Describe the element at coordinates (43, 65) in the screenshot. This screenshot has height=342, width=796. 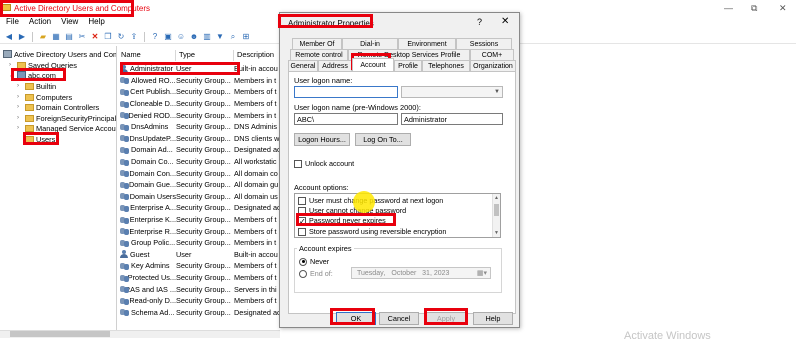
I see `tree-item-saved-queries: › Saved Queries` at that location.